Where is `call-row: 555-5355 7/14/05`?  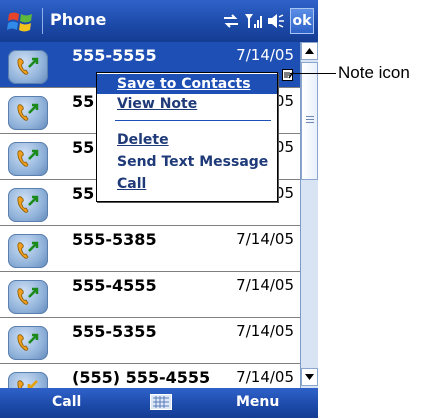 call-row: 555-5355 7/14/05 is located at coordinates (150, 341).